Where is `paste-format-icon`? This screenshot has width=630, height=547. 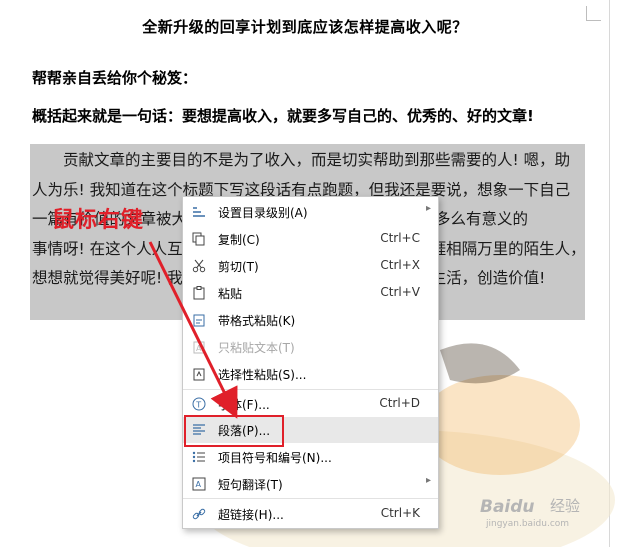
paste-format-icon is located at coordinates (199, 320).